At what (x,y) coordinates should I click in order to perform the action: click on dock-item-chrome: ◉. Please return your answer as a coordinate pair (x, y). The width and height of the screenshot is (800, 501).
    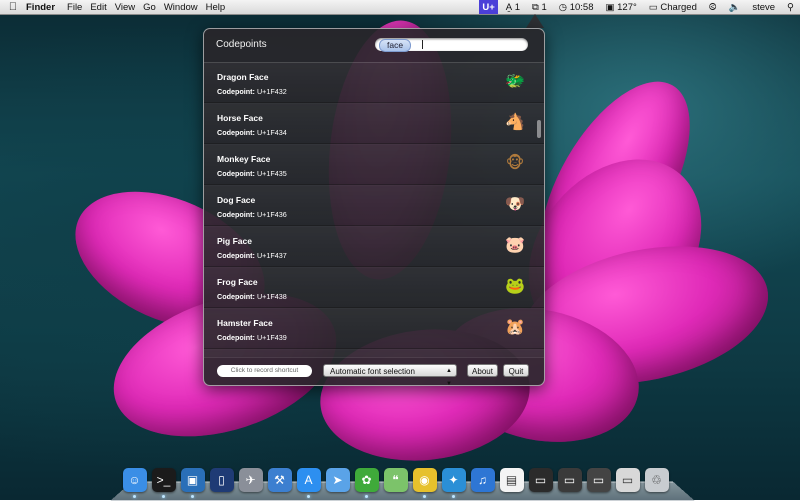
    Looking at the image, I should click on (424, 483).